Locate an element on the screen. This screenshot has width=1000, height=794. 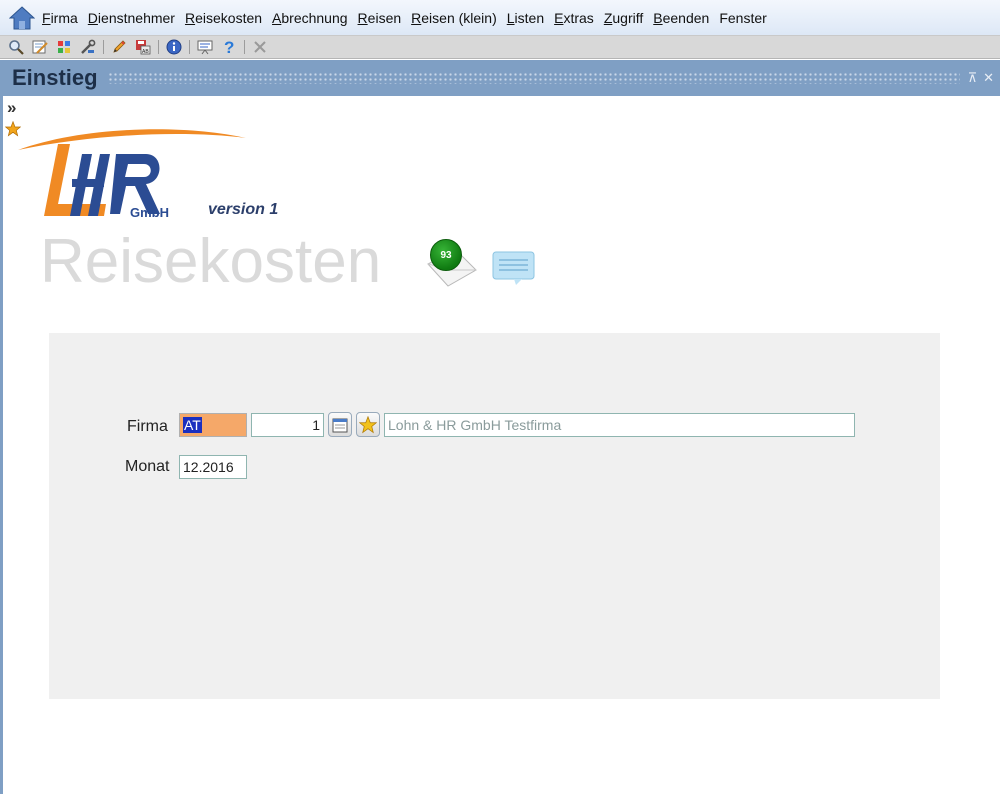
menu-listen: Listen is located at coordinates (525, 18).